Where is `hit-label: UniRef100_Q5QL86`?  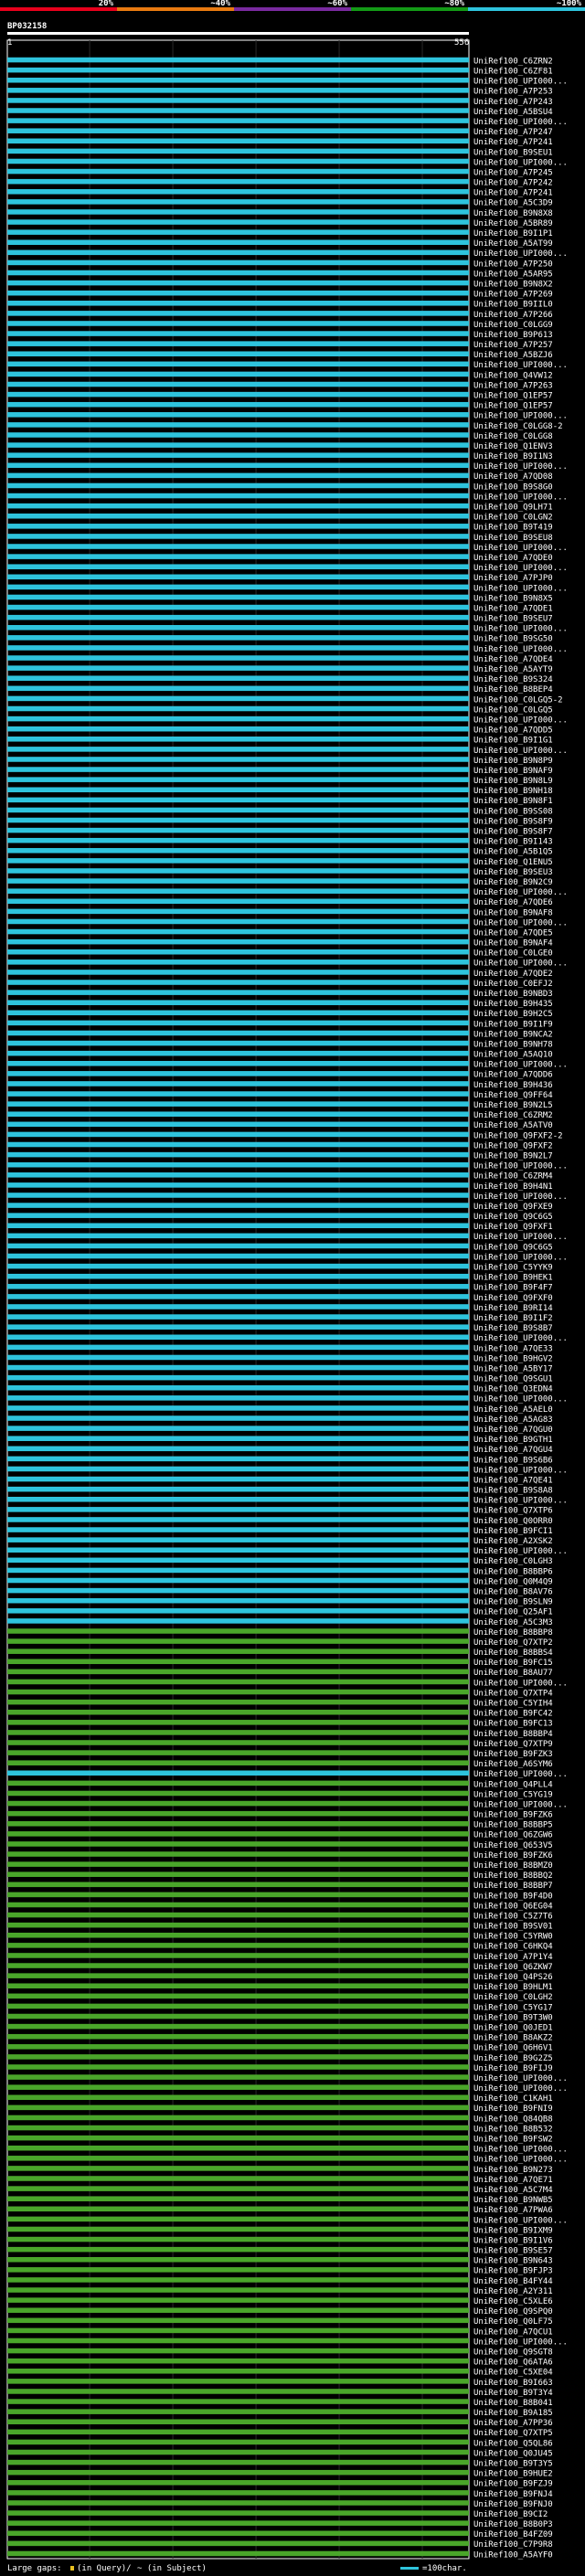
hit-label: UniRef100_Q5QL86 is located at coordinates (513, 2443).